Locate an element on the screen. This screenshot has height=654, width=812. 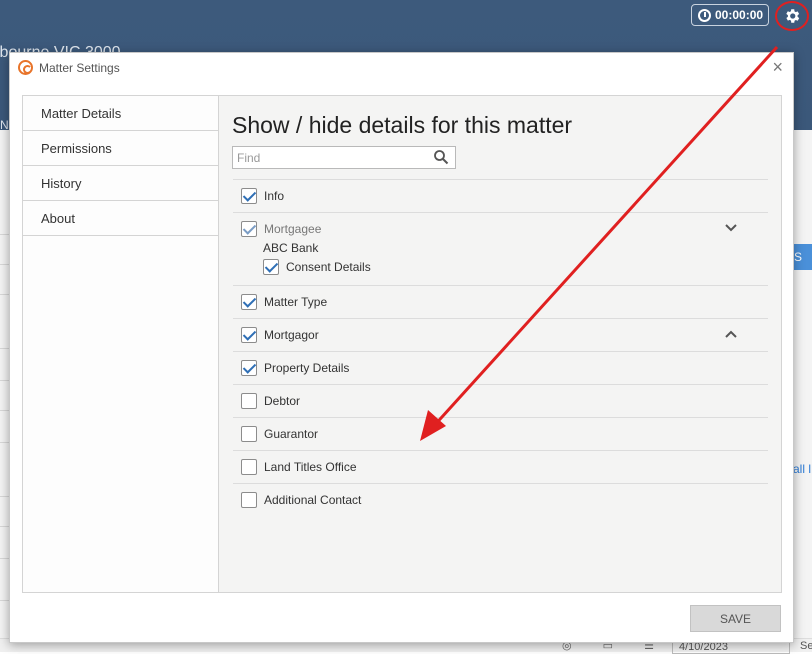
timer-button: 00:00:00 is located at coordinates (730, 15).